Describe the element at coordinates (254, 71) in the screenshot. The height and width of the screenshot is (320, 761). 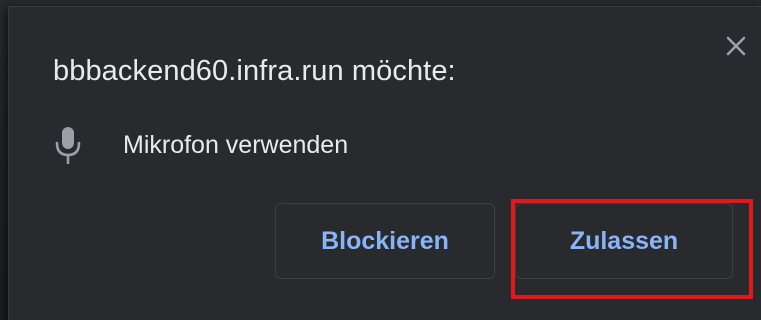
I see `dialog-title: bbbackend60.infra.run möchte:` at that location.